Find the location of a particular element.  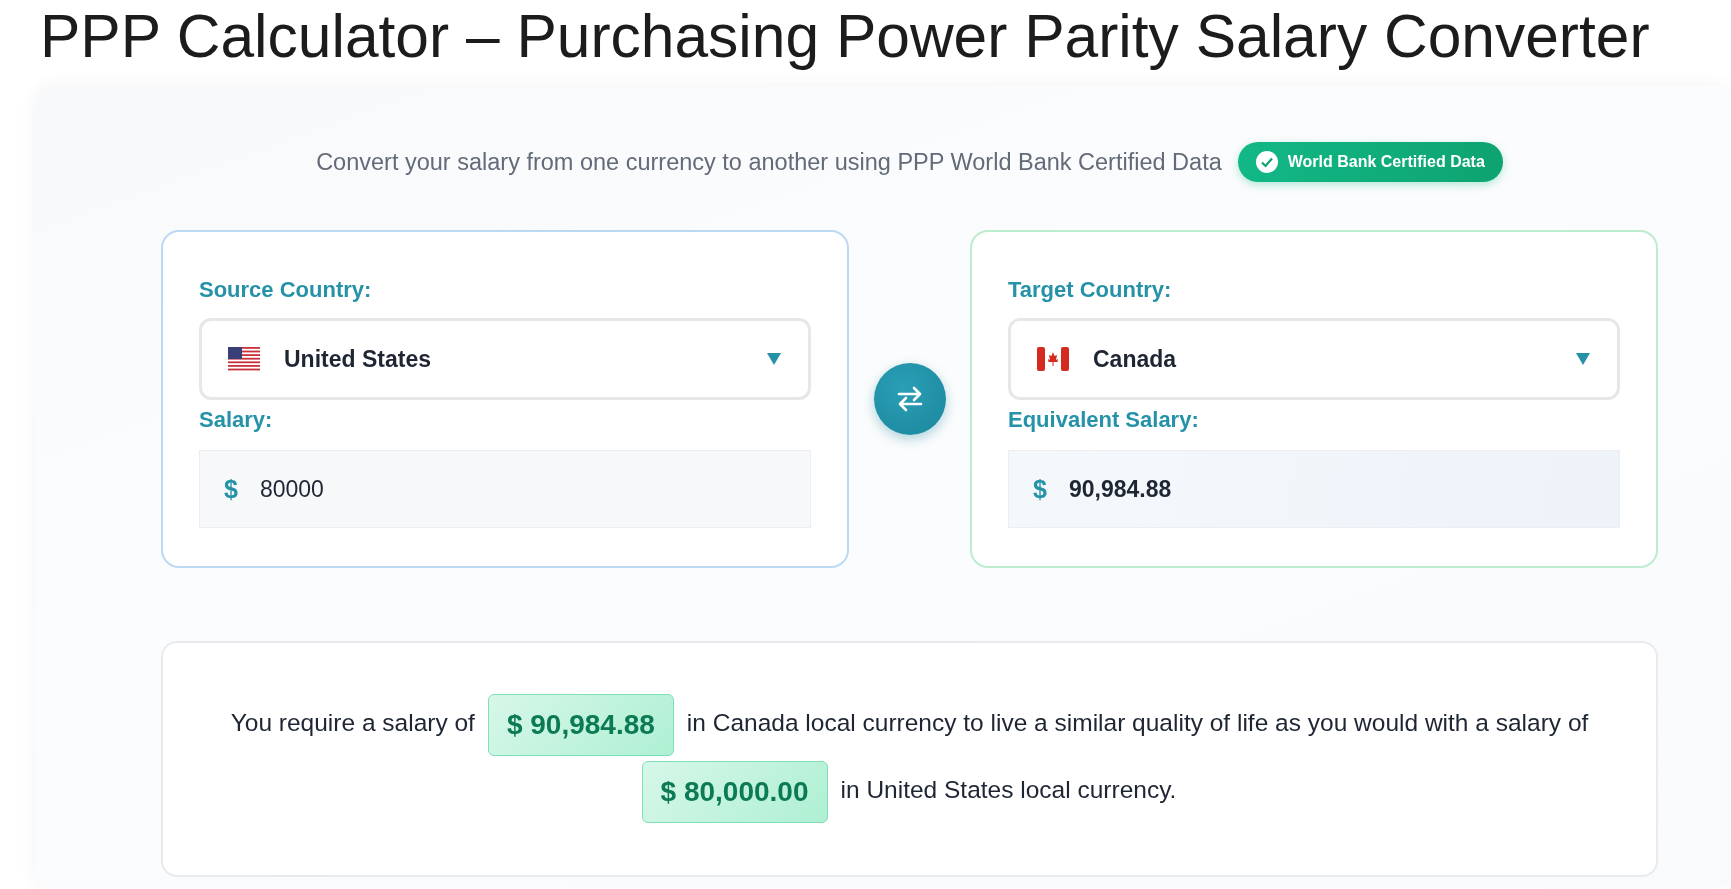

swap-button is located at coordinates (909, 399).